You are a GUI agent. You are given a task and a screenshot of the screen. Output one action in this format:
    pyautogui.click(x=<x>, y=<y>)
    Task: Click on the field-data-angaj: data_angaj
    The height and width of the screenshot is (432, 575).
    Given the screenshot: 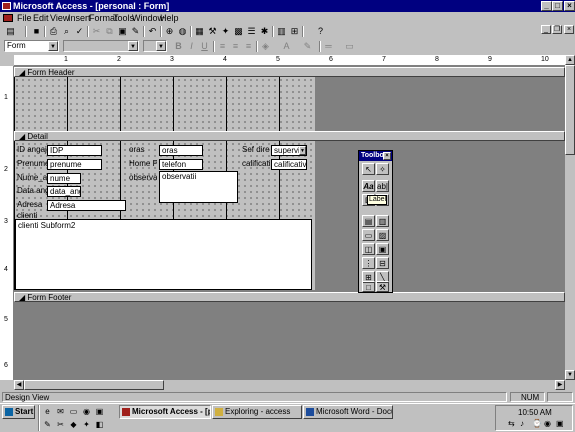 What is the action you would take?
    pyautogui.click(x=64, y=191)
    